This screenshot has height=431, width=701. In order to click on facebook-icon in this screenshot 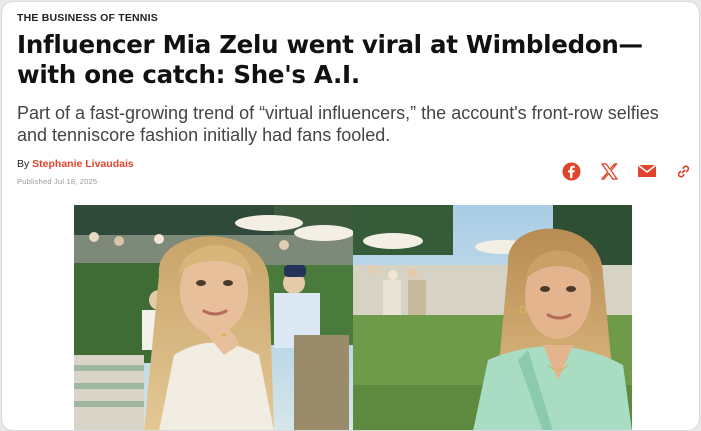, I will do `click(571, 171)`.